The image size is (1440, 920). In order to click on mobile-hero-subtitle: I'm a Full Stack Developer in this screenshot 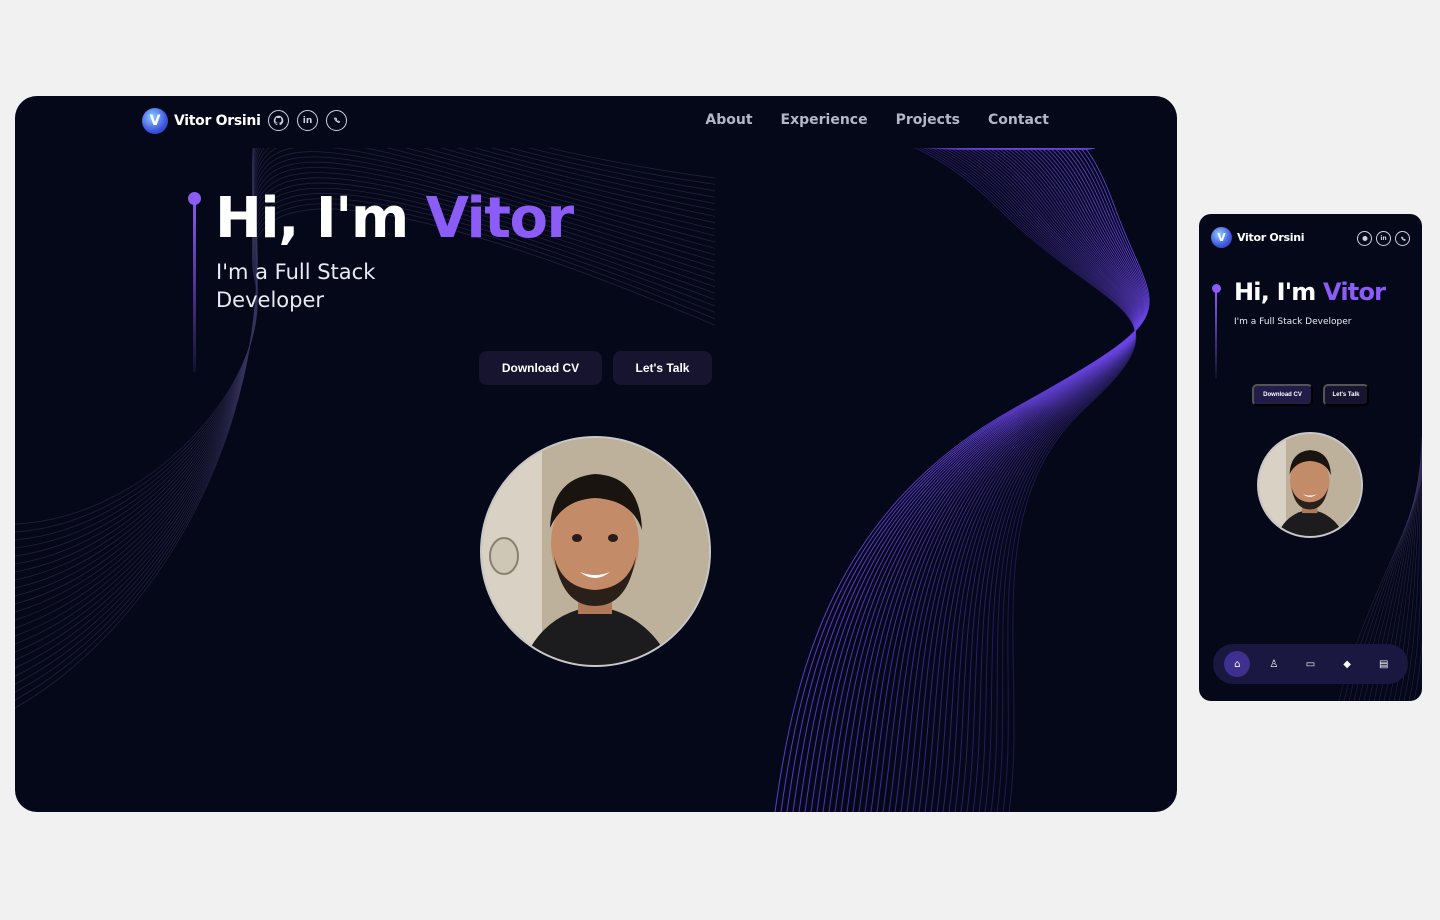, I will do `click(1293, 322)`.